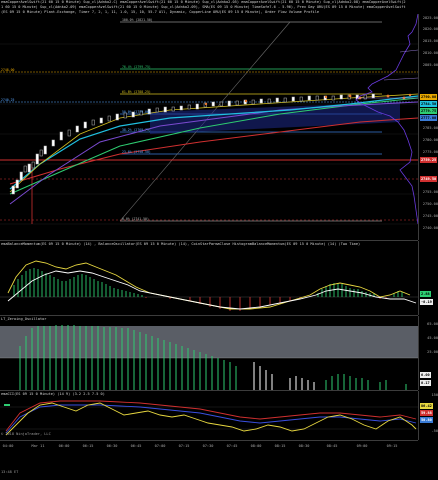 This screenshot has width=438, height=480. Describe the element at coordinates (425, 383) in the screenshot. I see `zeroing-badge-2: 0.17` at that location.